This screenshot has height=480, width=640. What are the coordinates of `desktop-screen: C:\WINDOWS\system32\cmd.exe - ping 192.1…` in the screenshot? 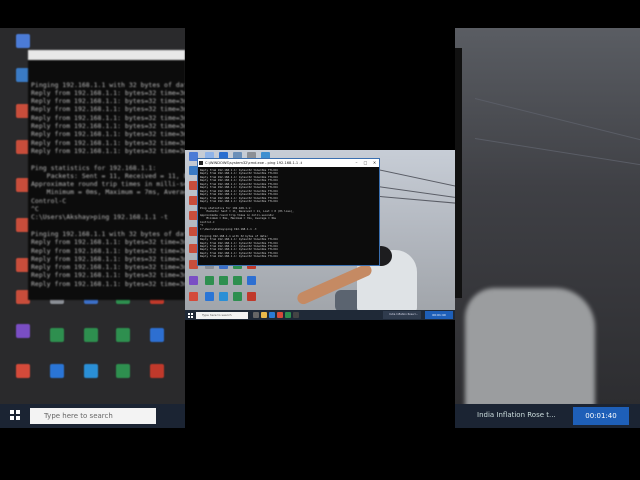 It's located at (320, 235).